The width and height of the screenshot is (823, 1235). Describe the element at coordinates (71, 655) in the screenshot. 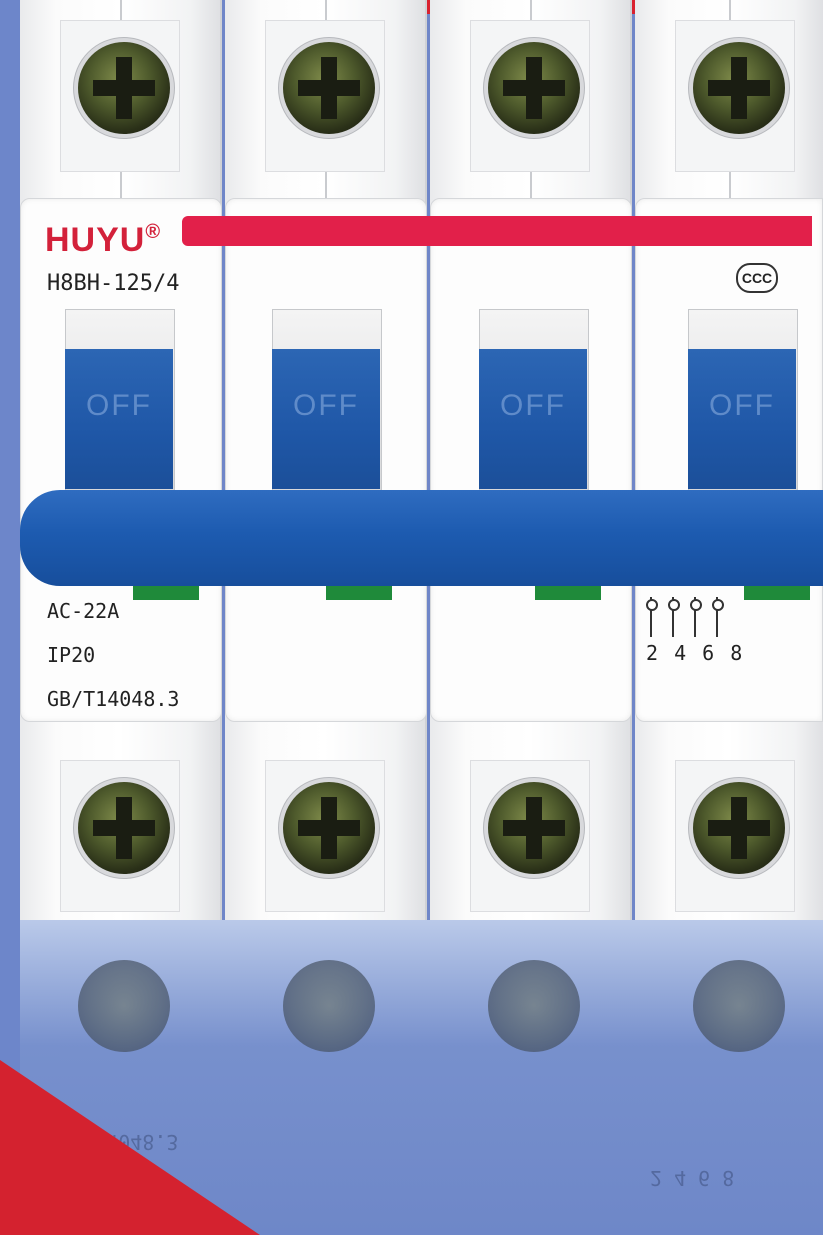

I see `spec-protection: IP20` at that location.